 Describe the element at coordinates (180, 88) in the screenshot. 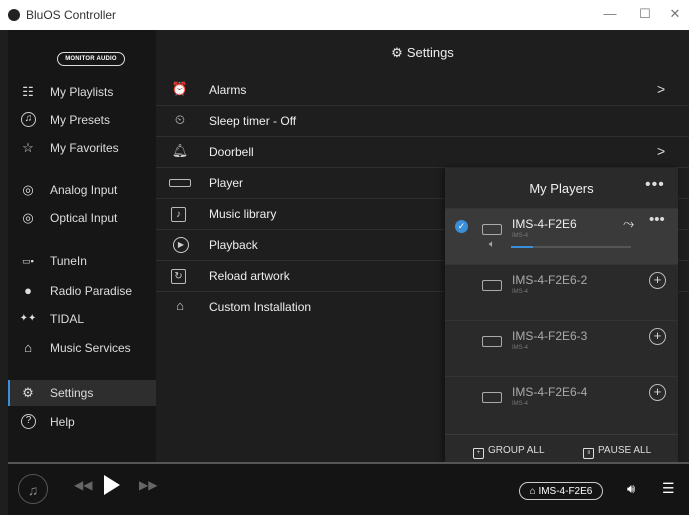

I see `alarm-icon: ⏰` at that location.